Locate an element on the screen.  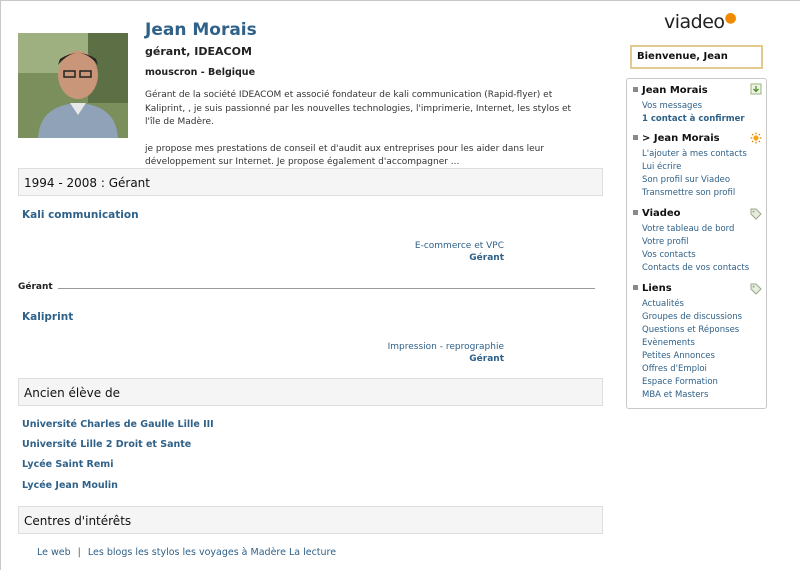
sidebar-link: Votre profil is located at coordinates (665, 242).